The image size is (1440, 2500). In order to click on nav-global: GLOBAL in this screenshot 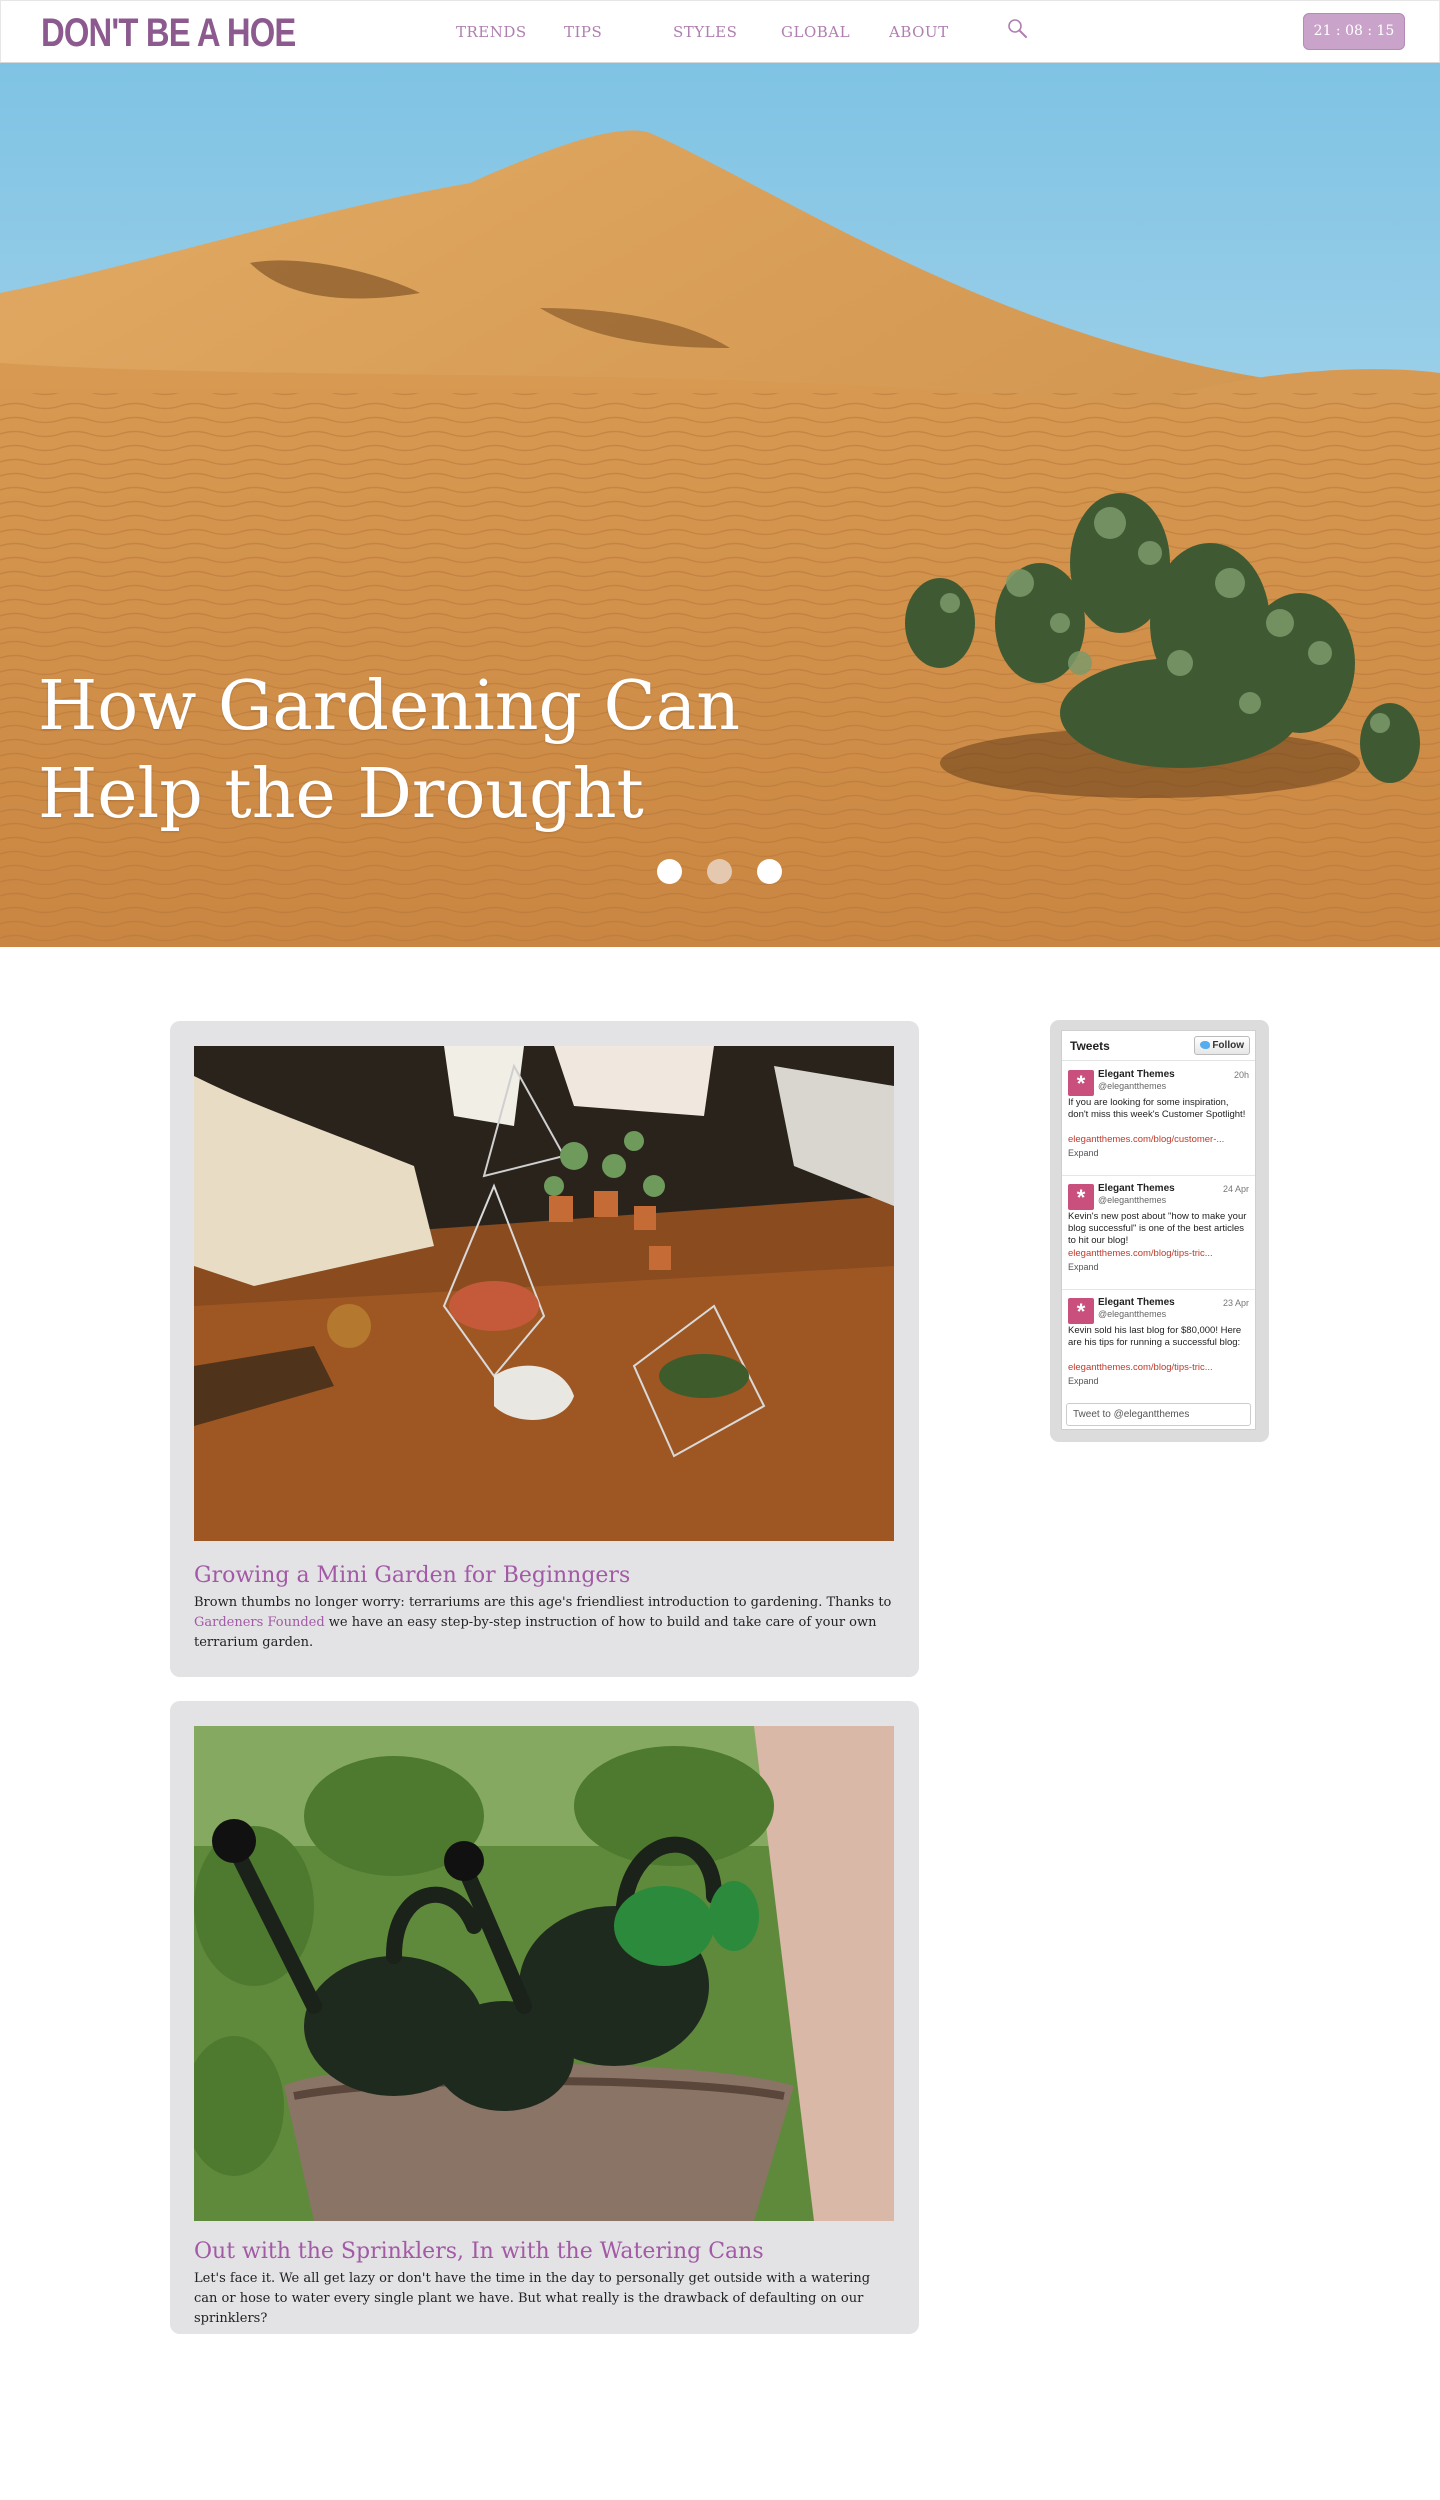, I will do `click(815, 32)`.